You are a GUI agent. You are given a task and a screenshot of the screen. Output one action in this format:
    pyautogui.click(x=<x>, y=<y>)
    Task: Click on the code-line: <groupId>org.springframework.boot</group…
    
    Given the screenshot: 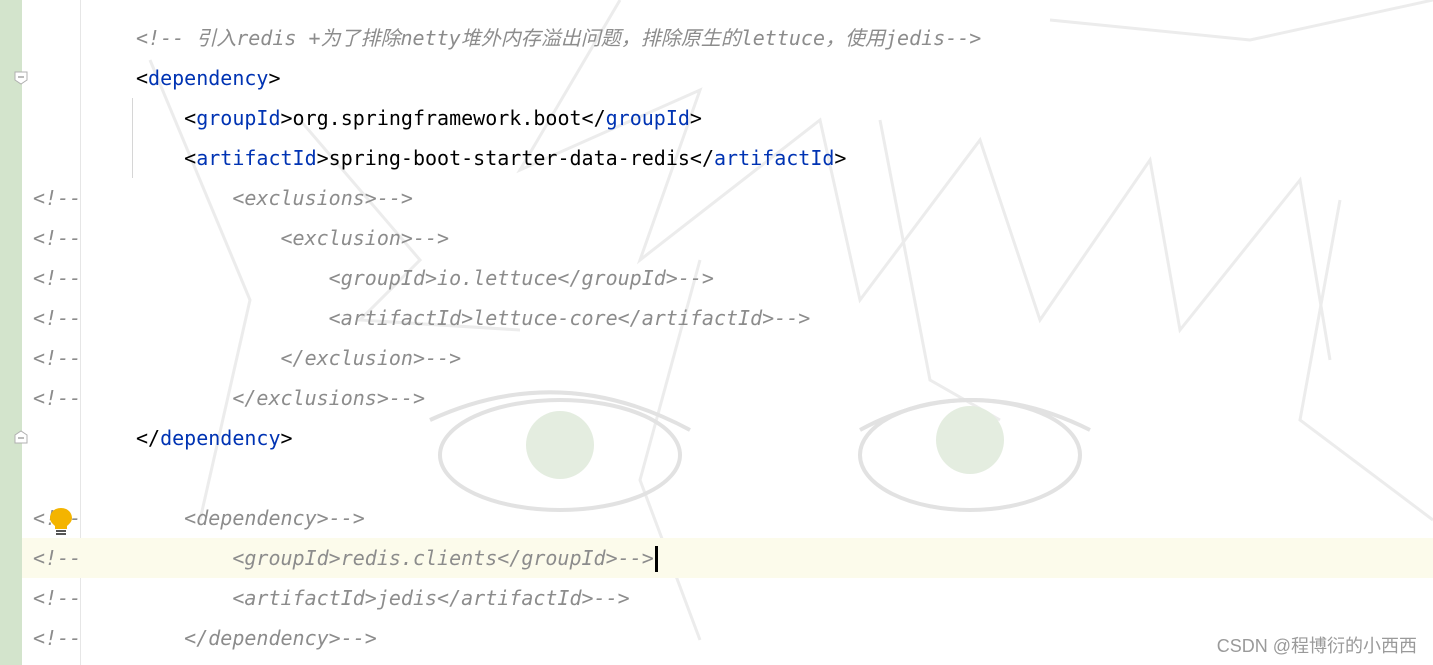 What is the action you would take?
    pyautogui.click(x=419, y=118)
    